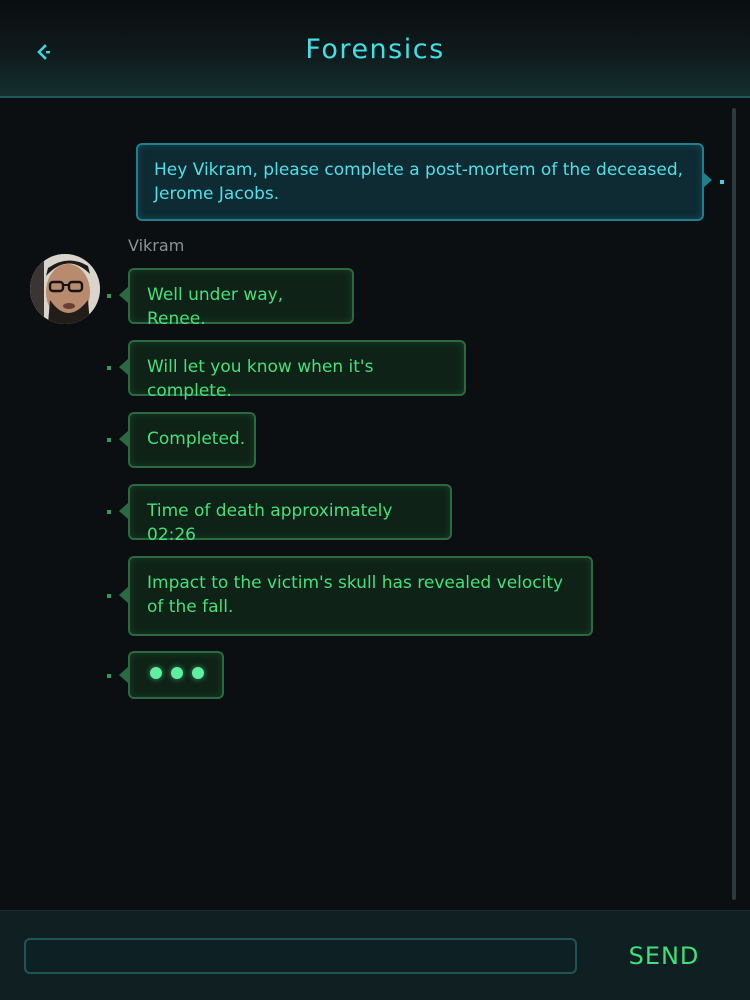  I want to click on composer-bar: SEND, so click(375, 955).